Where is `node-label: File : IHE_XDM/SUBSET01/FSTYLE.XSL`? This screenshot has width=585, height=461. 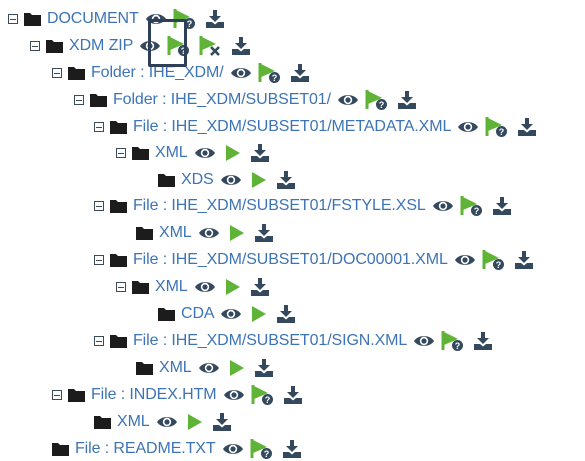
node-label: File : IHE_XDM/SUBSET01/FSTYLE.XSL is located at coordinates (279, 206).